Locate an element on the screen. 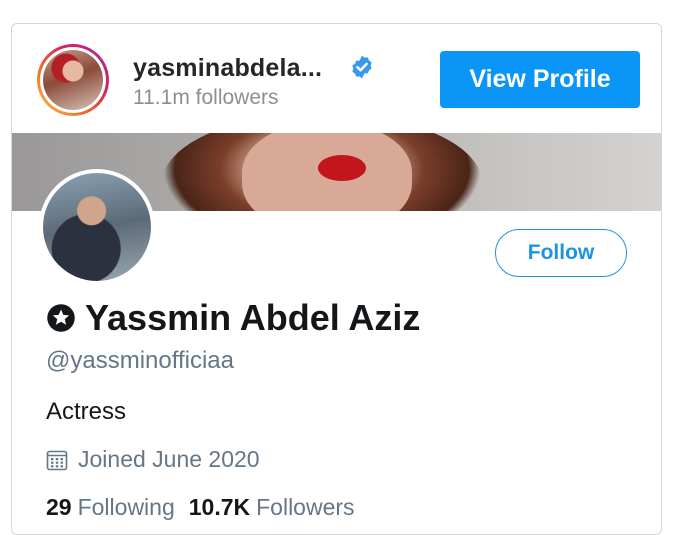 The height and width of the screenshot is (535, 679). display-name-text: Yassmin Abdel Aziz is located at coordinates (253, 317).